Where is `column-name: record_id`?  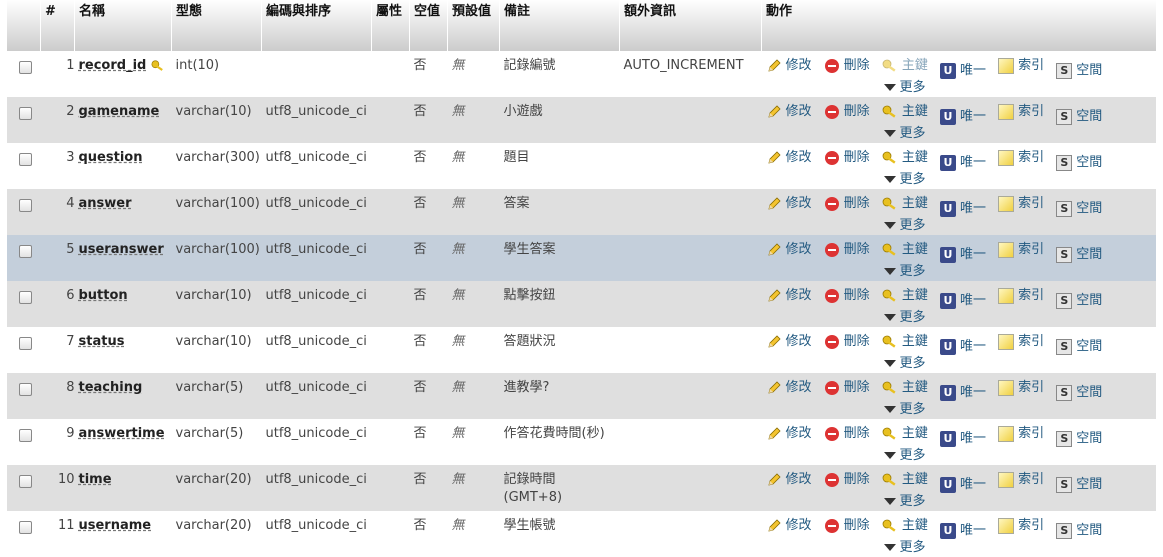 column-name: record_id is located at coordinates (113, 65).